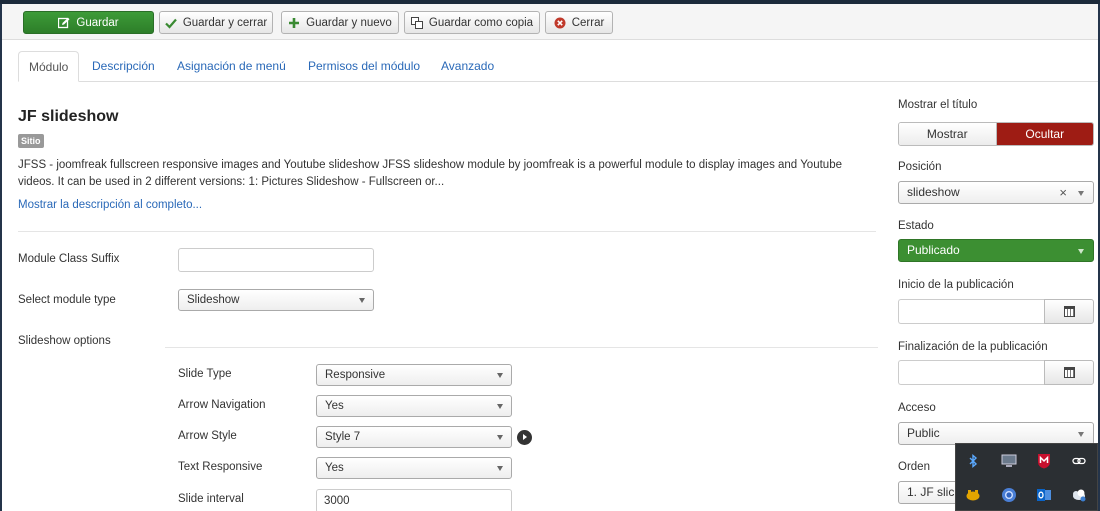 The width and height of the screenshot is (1100, 511). What do you see at coordinates (931, 492) in the screenshot?
I see `order-value: 1. JF slic` at bounding box center [931, 492].